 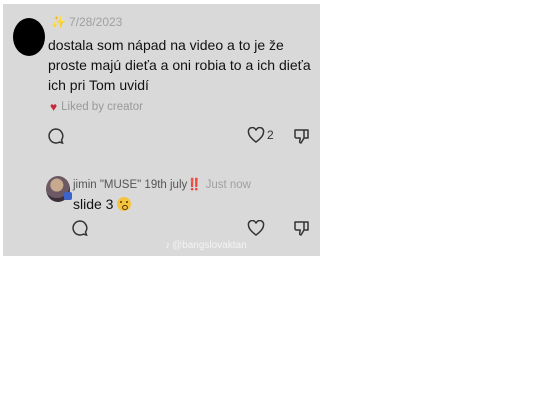 What do you see at coordinates (167, 245) in the screenshot?
I see `tiktok-icon: ♪` at bounding box center [167, 245].